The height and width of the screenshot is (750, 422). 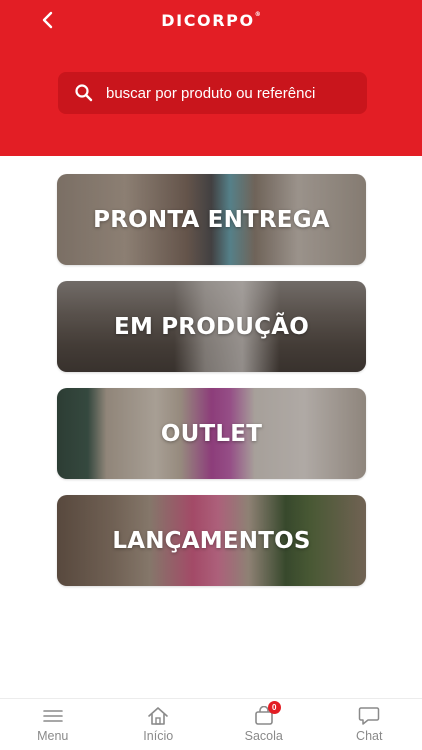 I want to click on category-label: PRONTA ENTREGA, so click(x=211, y=219).